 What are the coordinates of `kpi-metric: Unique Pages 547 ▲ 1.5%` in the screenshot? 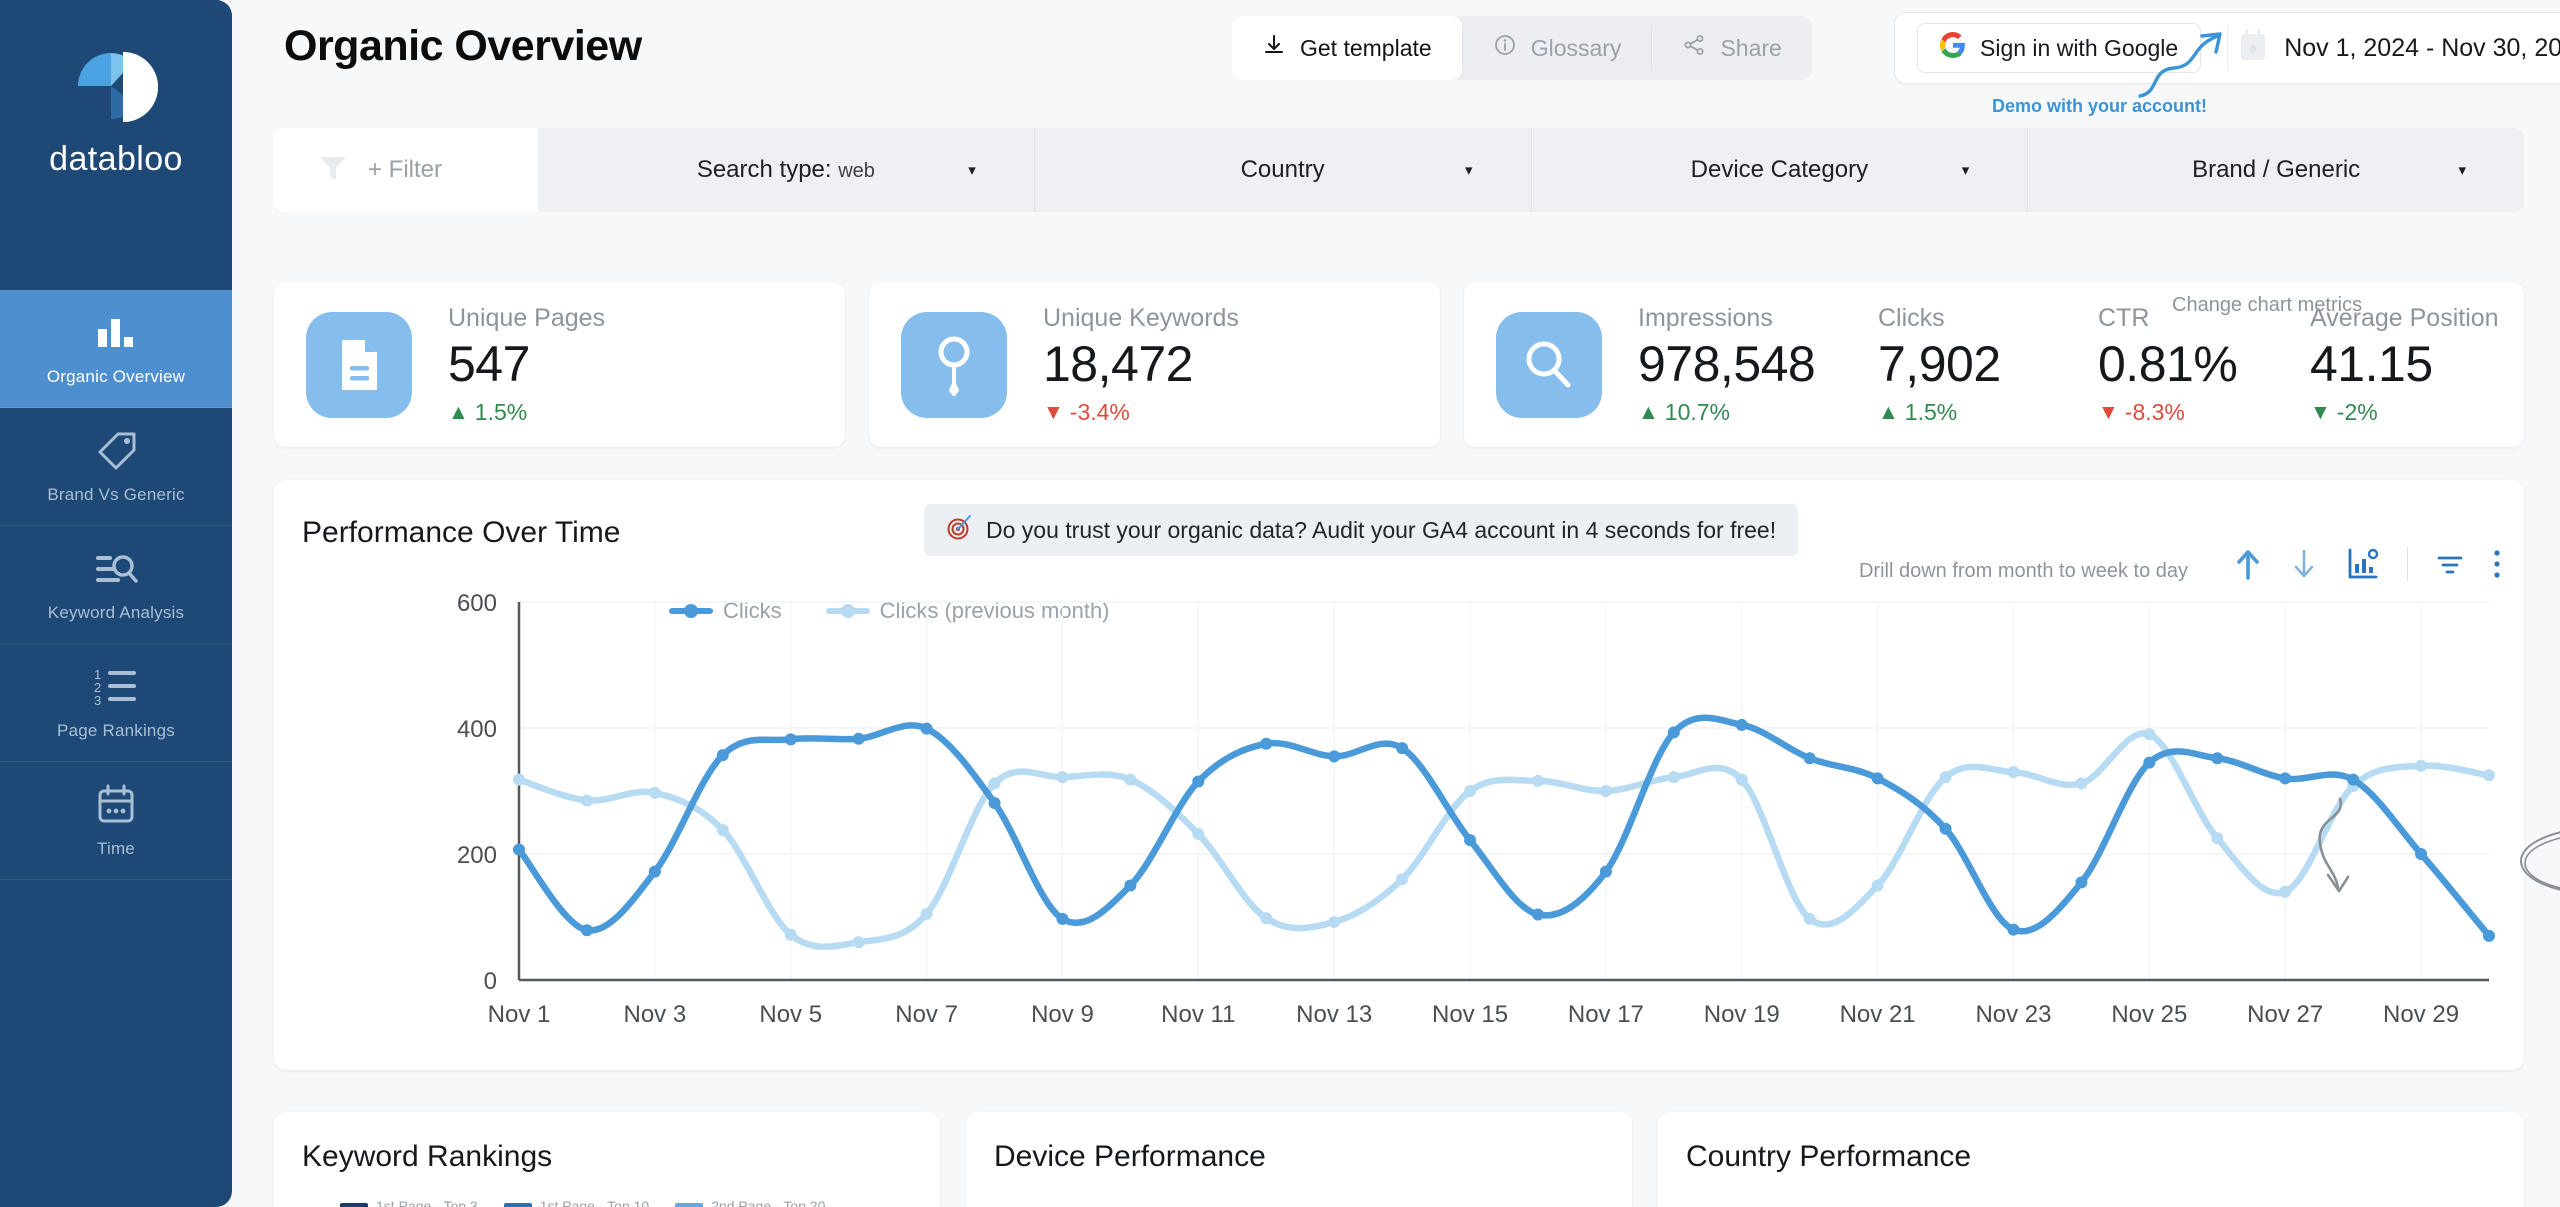 It's located at (526, 365).